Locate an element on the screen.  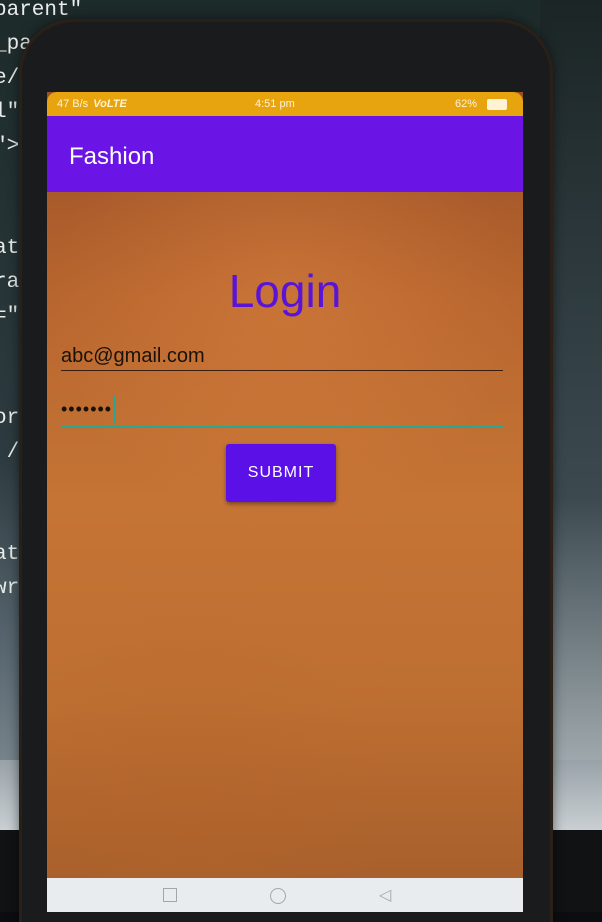
app-bar: Fashion is located at coordinates (285, 154).